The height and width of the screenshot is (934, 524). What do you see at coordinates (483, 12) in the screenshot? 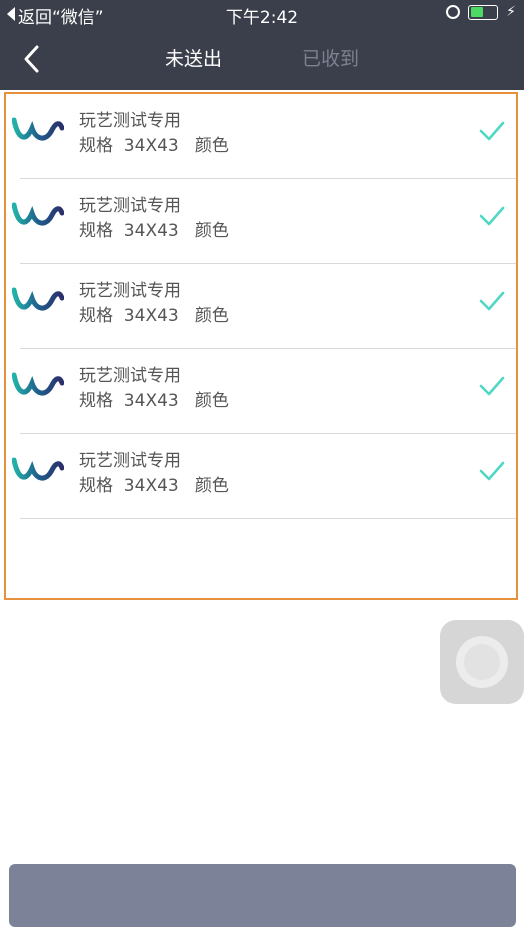
I see `battery-icon` at bounding box center [483, 12].